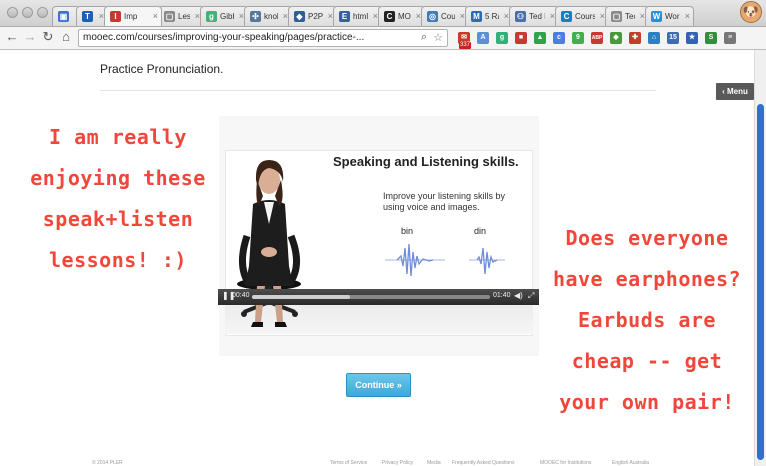 The image size is (766, 466). I want to click on footer-link: Frequently Asked Questions, so click(483, 463).